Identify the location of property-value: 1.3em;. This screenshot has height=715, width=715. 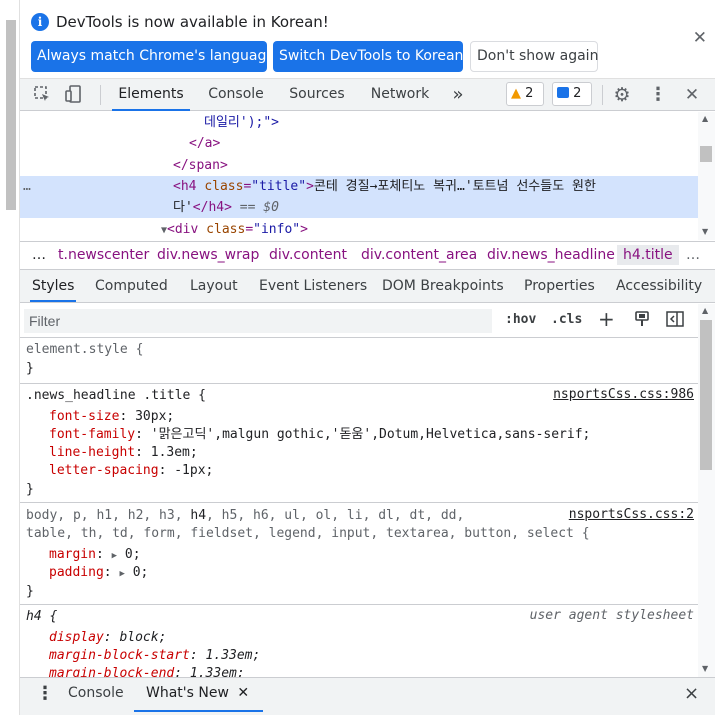
(174, 452).